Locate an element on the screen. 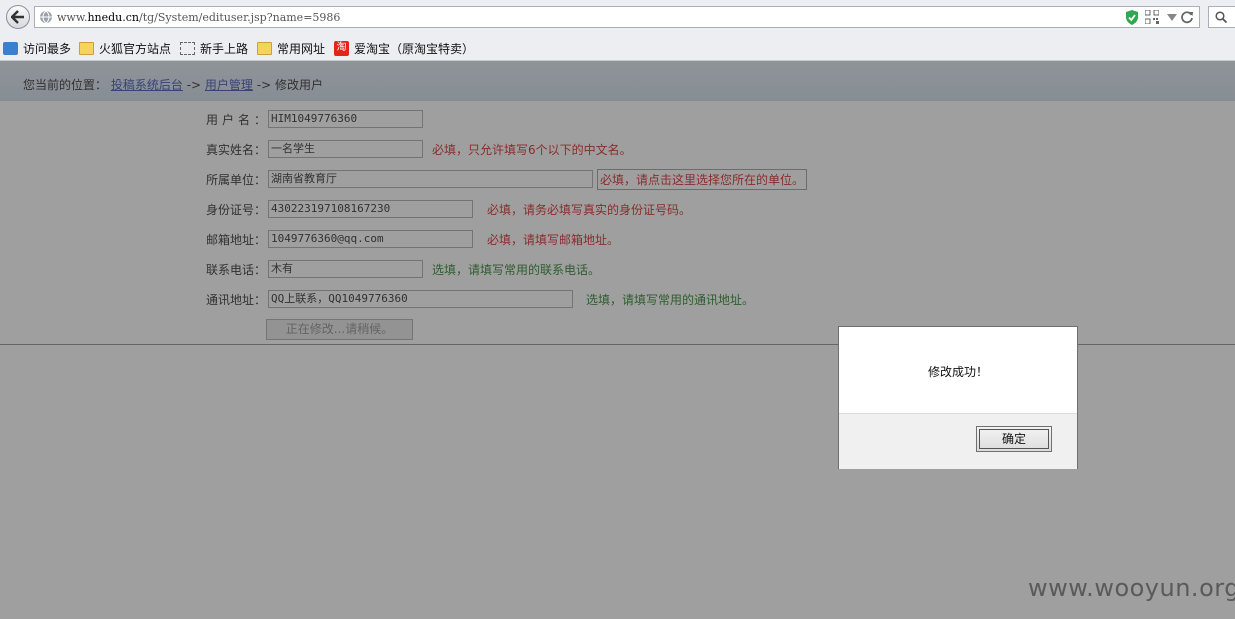  bookmarks-bar: 访问最多 火狐官方站点 新手上路 常用网址 淘 爱淘宝（原淘宝特卖） is located at coordinates (617, 48).